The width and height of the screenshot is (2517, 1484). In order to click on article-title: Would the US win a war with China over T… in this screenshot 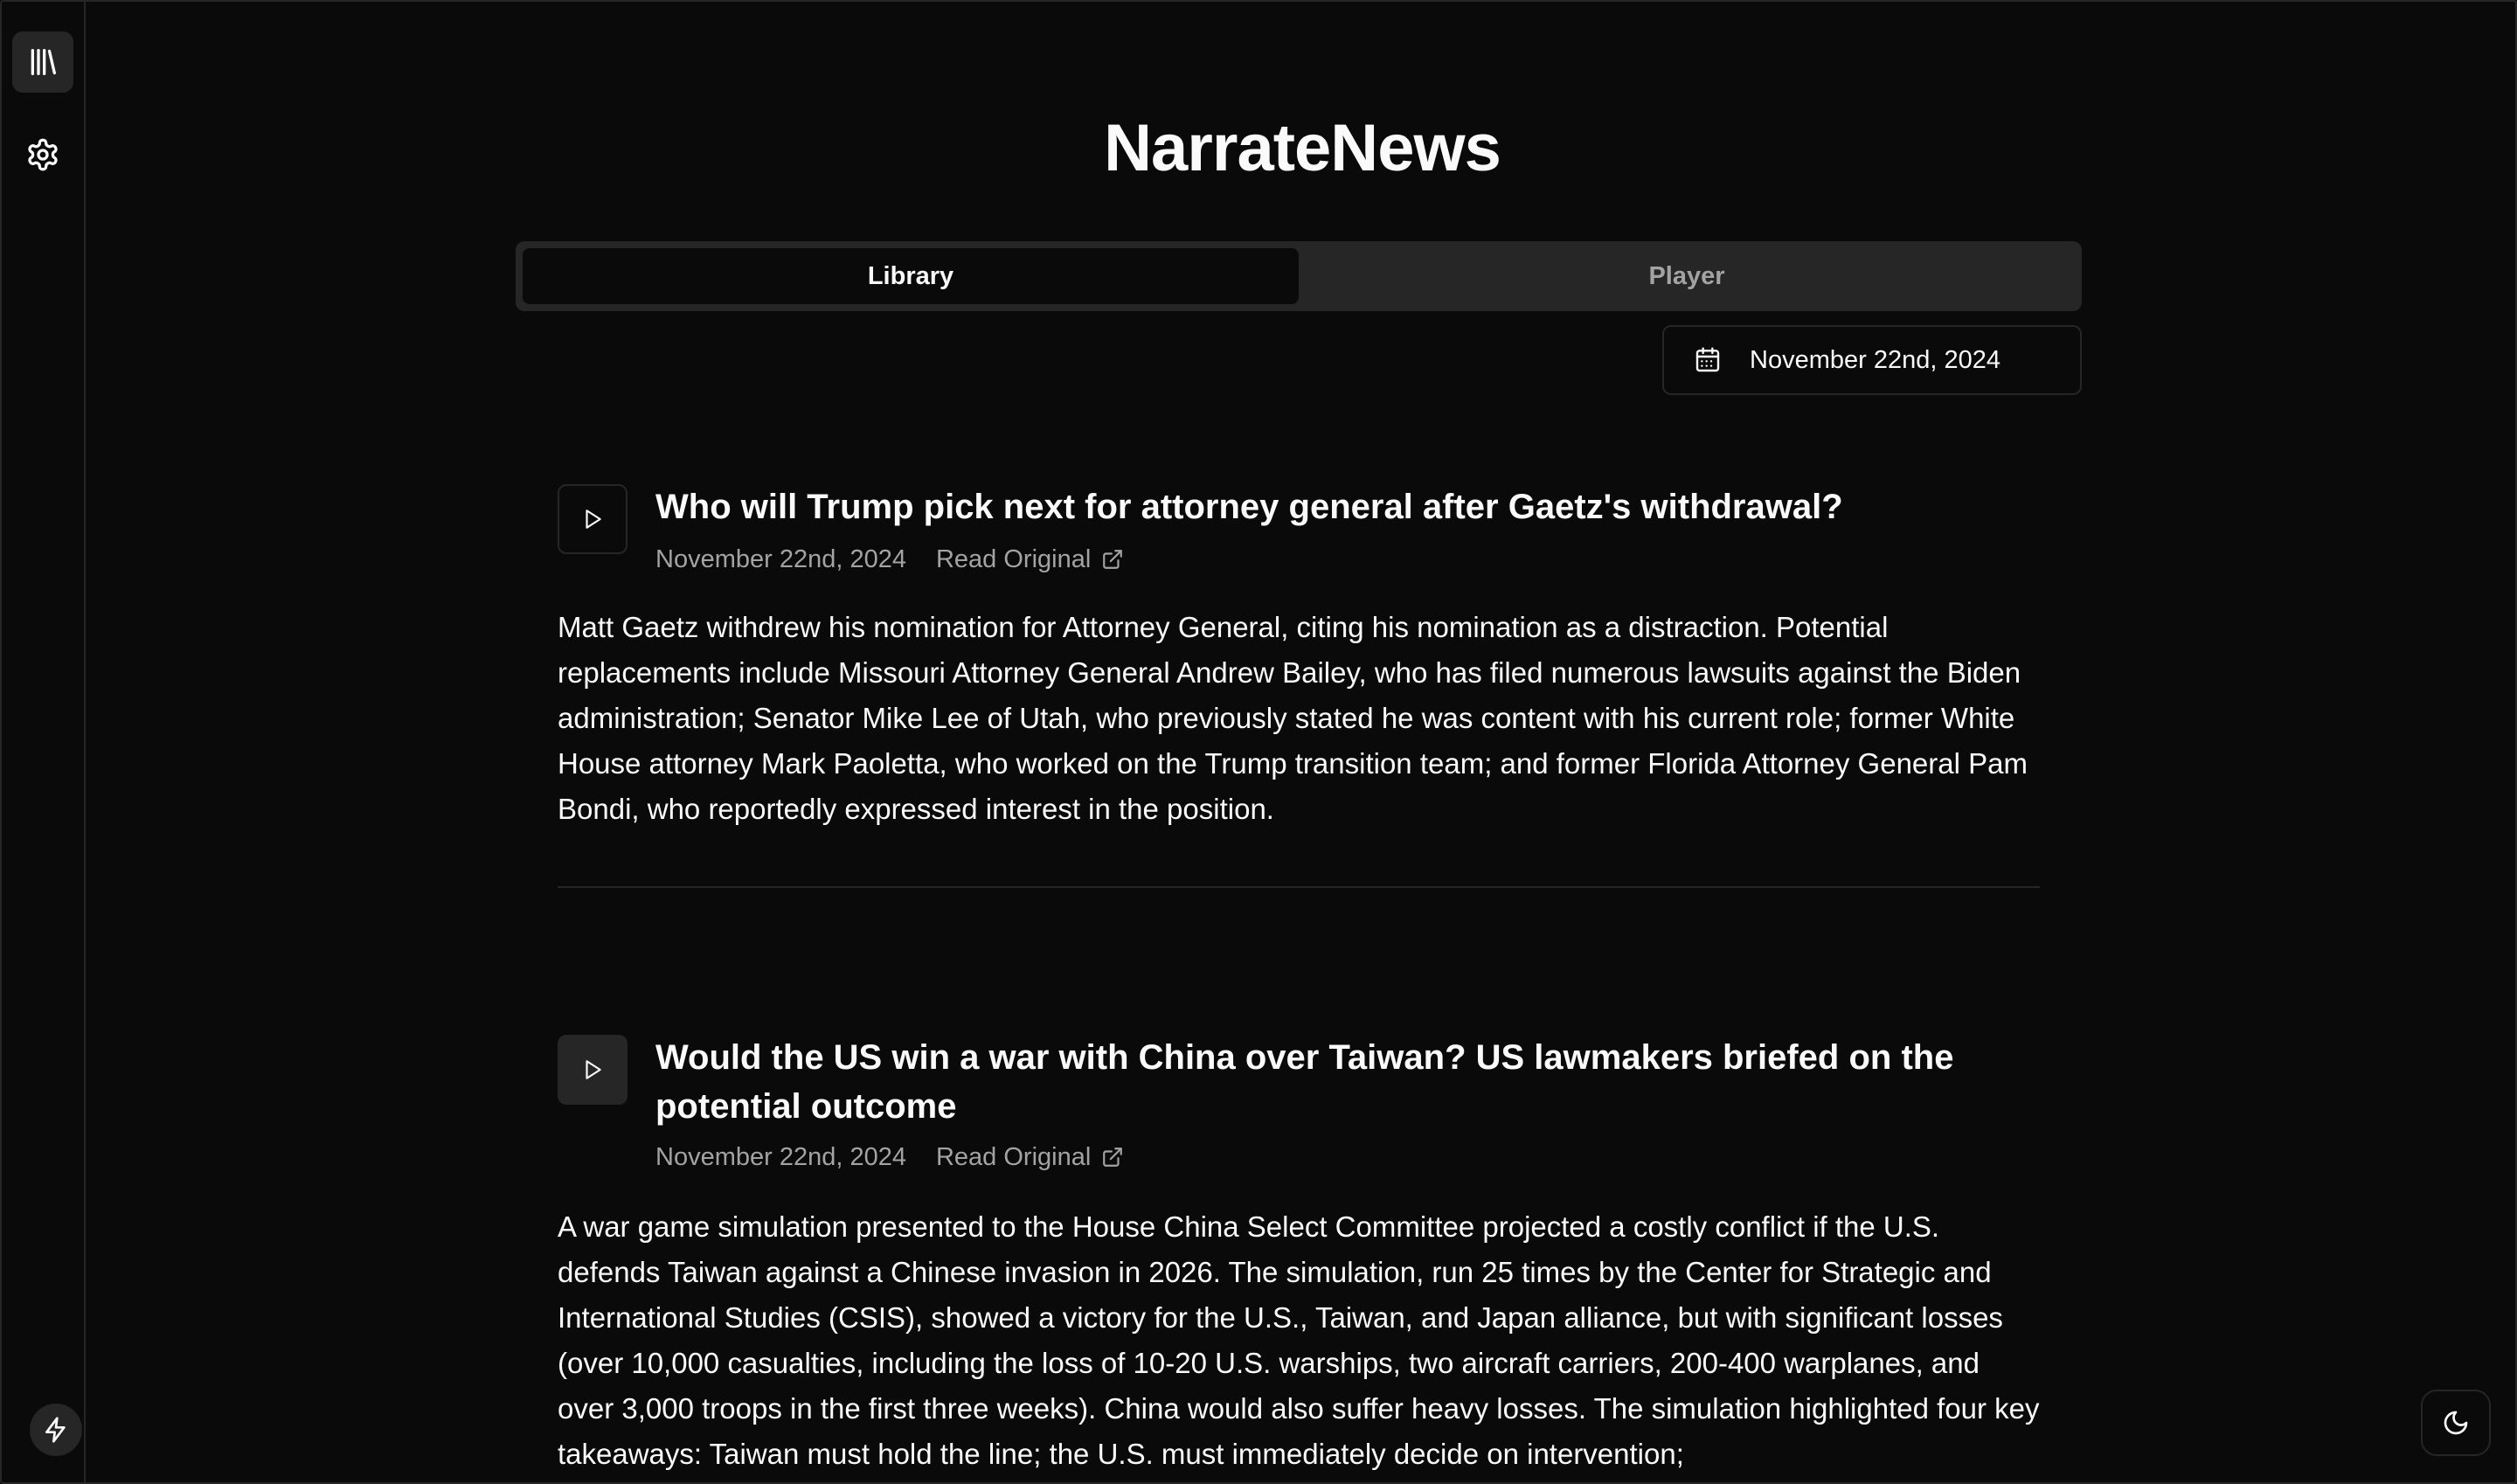, I will do `click(1304, 1082)`.